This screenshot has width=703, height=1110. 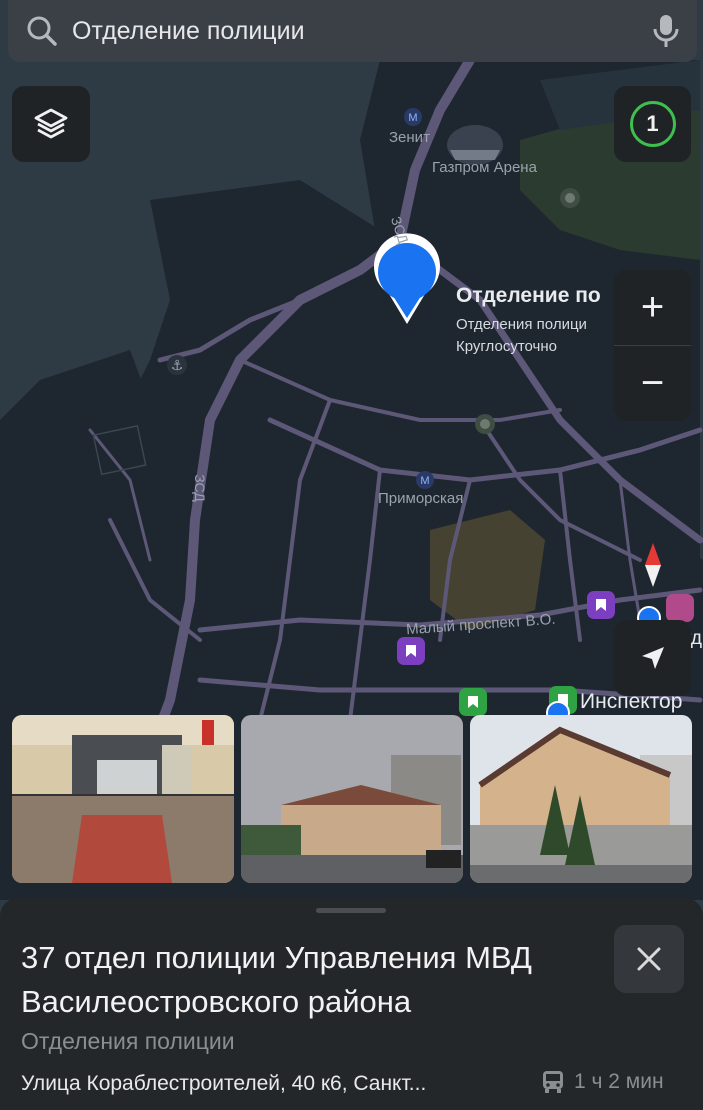 I want to click on anchor-icon: ⚓, so click(x=177, y=365).